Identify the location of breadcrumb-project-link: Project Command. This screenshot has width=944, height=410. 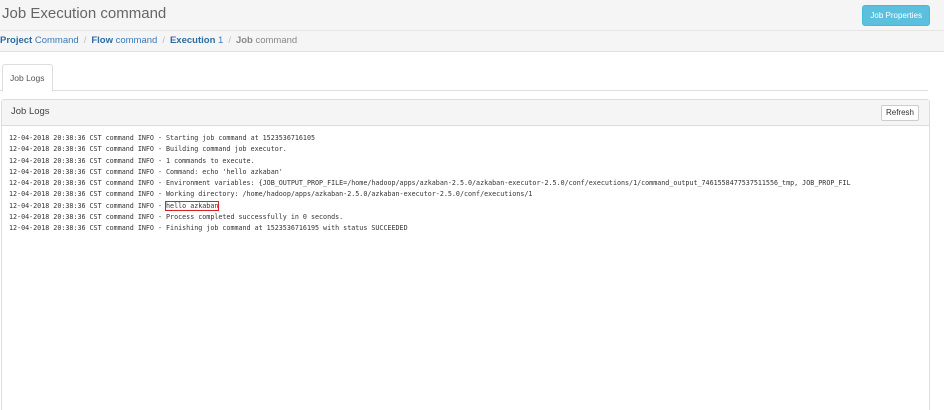
(39, 41).